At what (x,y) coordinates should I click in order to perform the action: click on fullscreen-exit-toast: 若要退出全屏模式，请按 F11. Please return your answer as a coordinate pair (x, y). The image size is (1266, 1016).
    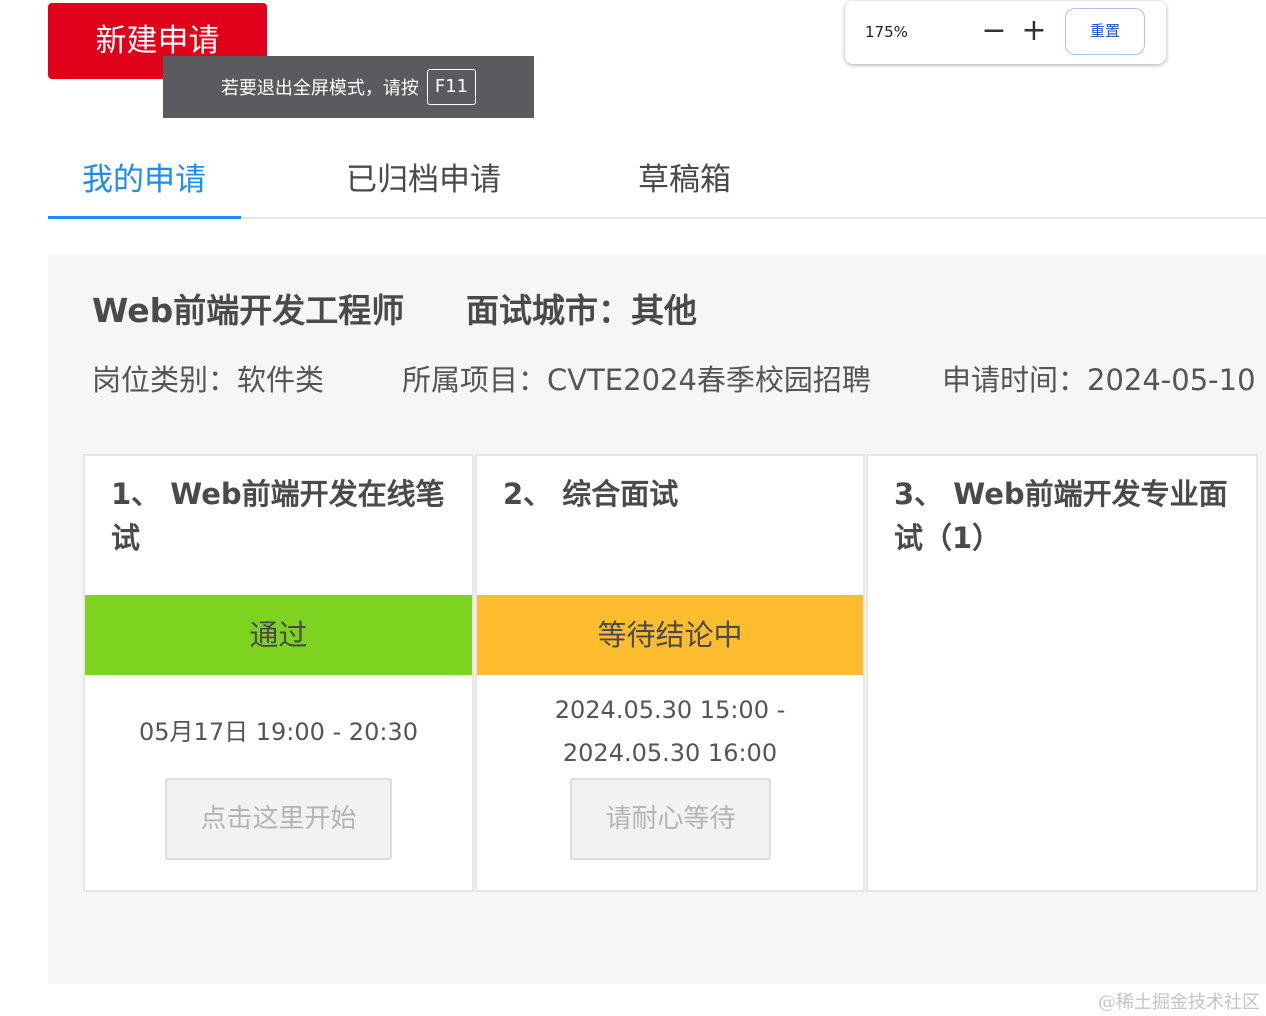
    Looking at the image, I should click on (348, 87).